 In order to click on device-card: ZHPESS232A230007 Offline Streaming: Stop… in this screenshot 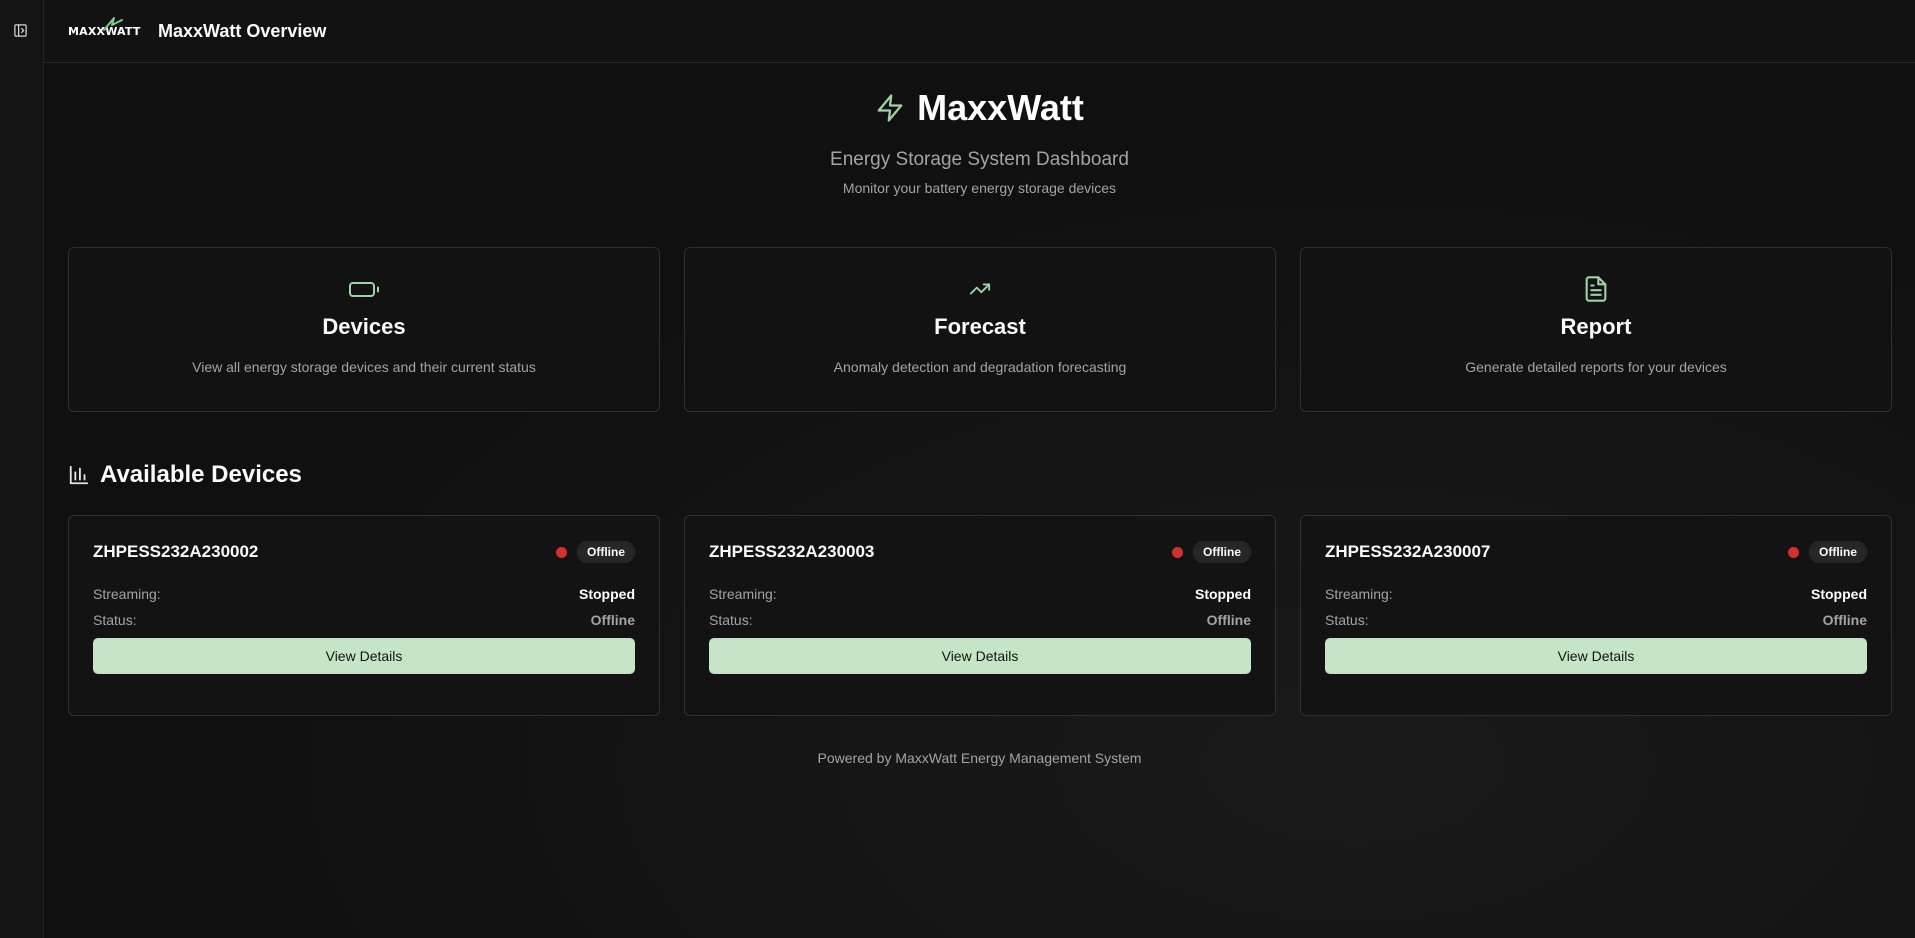, I will do `click(1596, 615)`.